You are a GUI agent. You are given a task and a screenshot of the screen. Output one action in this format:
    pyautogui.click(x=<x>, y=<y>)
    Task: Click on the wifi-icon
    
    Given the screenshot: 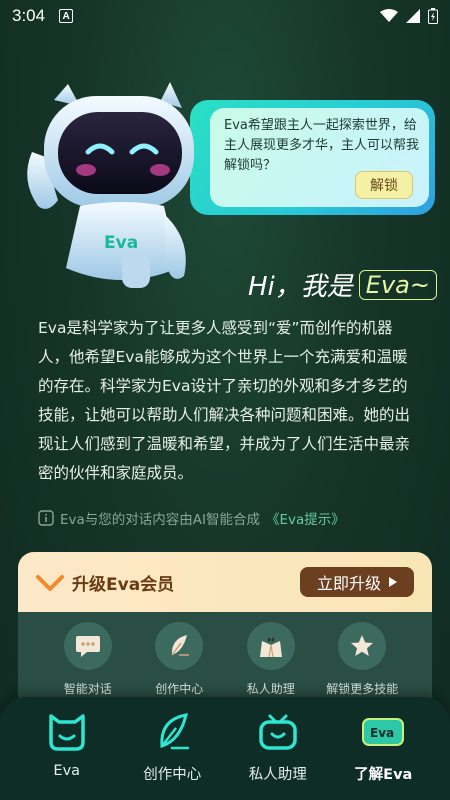 What is the action you would take?
    pyautogui.click(x=389, y=15)
    